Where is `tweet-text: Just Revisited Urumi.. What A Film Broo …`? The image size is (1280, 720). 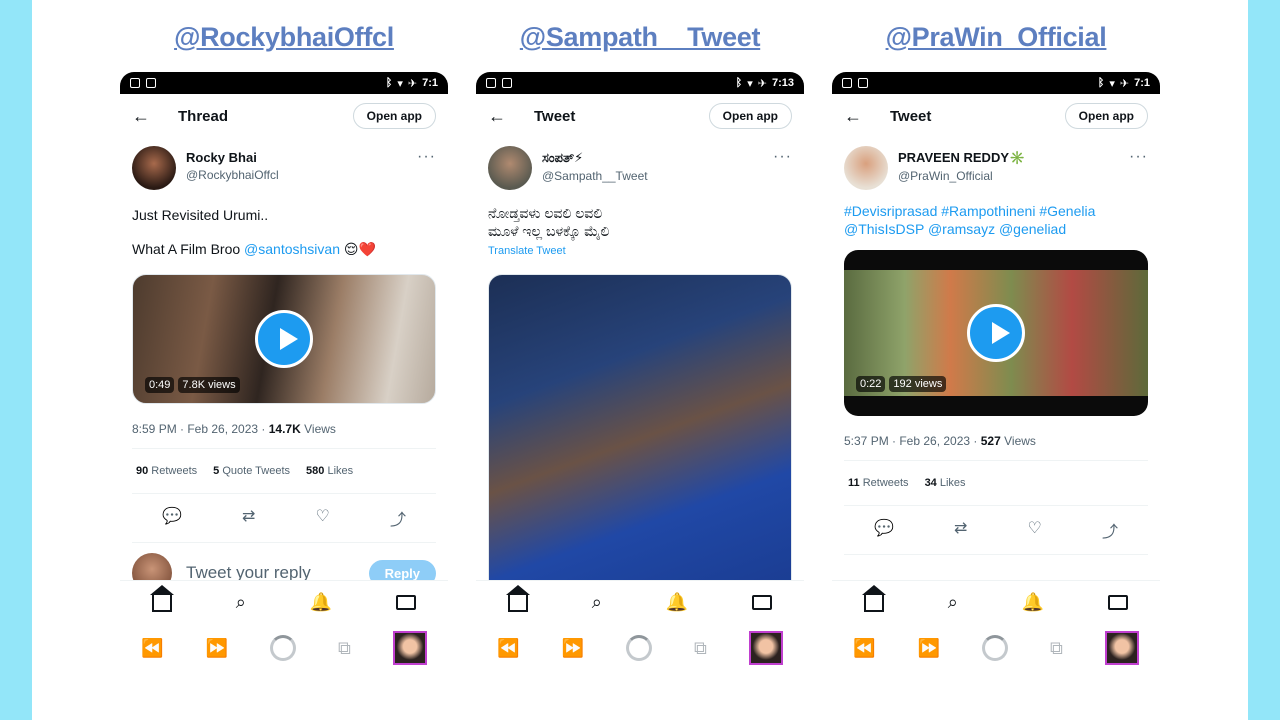 tweet-text: Just Revisited Urumi.. What A Film Broo … is located at coordinates (284, 232).